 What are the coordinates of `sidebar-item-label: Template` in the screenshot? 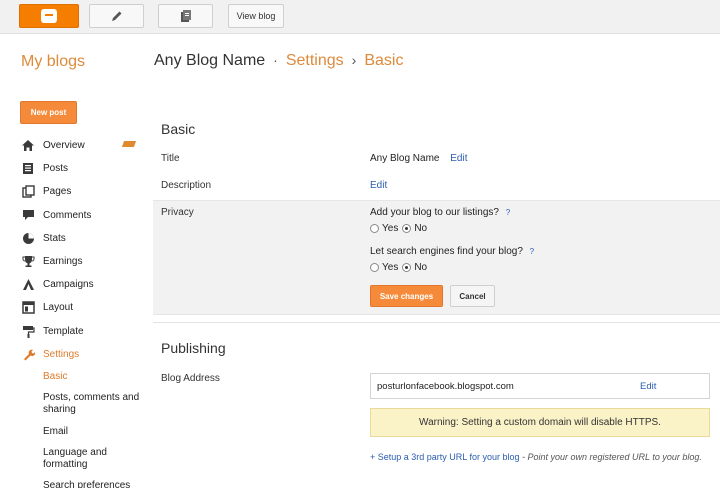 It's located at (63, 331).